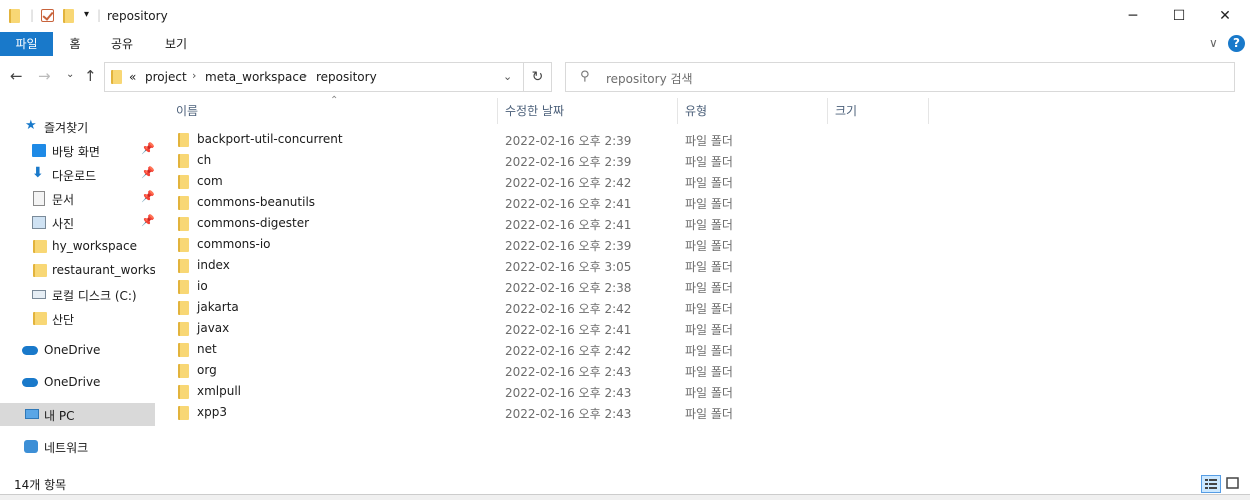 Image resolution: width=1250 pixels, height=500 pixels. I want to click on maximize-button: ☐, so click(1179, 16).